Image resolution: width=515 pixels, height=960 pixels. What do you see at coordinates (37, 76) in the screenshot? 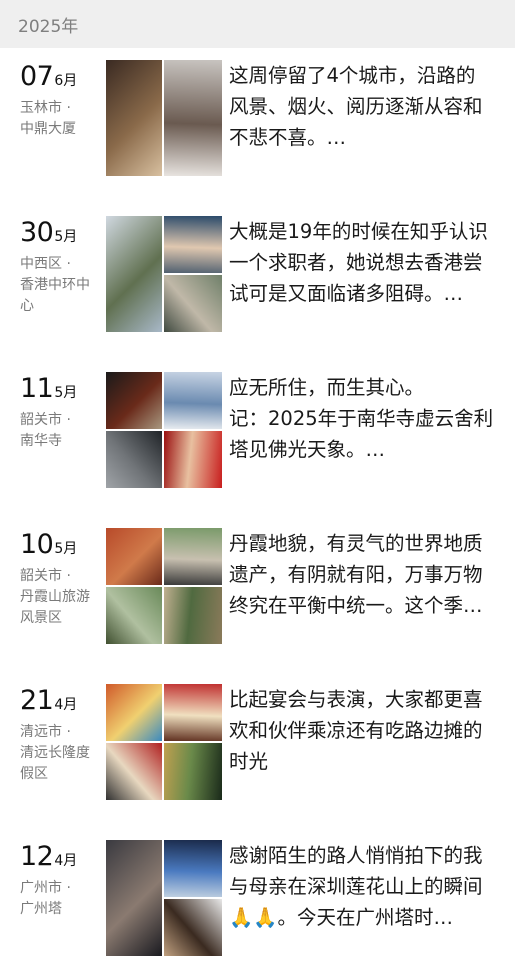
I see `entry-day: 07` at bounding box center [37, 76].